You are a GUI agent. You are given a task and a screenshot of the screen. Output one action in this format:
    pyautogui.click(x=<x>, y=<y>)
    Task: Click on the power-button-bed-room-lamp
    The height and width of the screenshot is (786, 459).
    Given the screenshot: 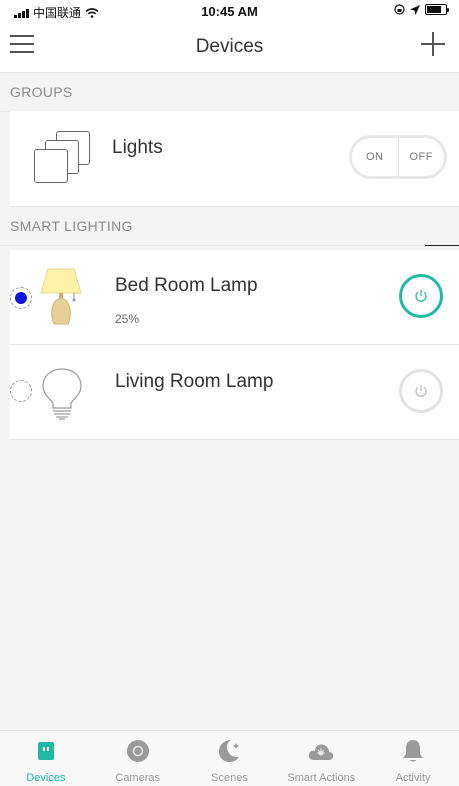 What is the action you would take?
    pyautogui.click(x=421, y=296)
    